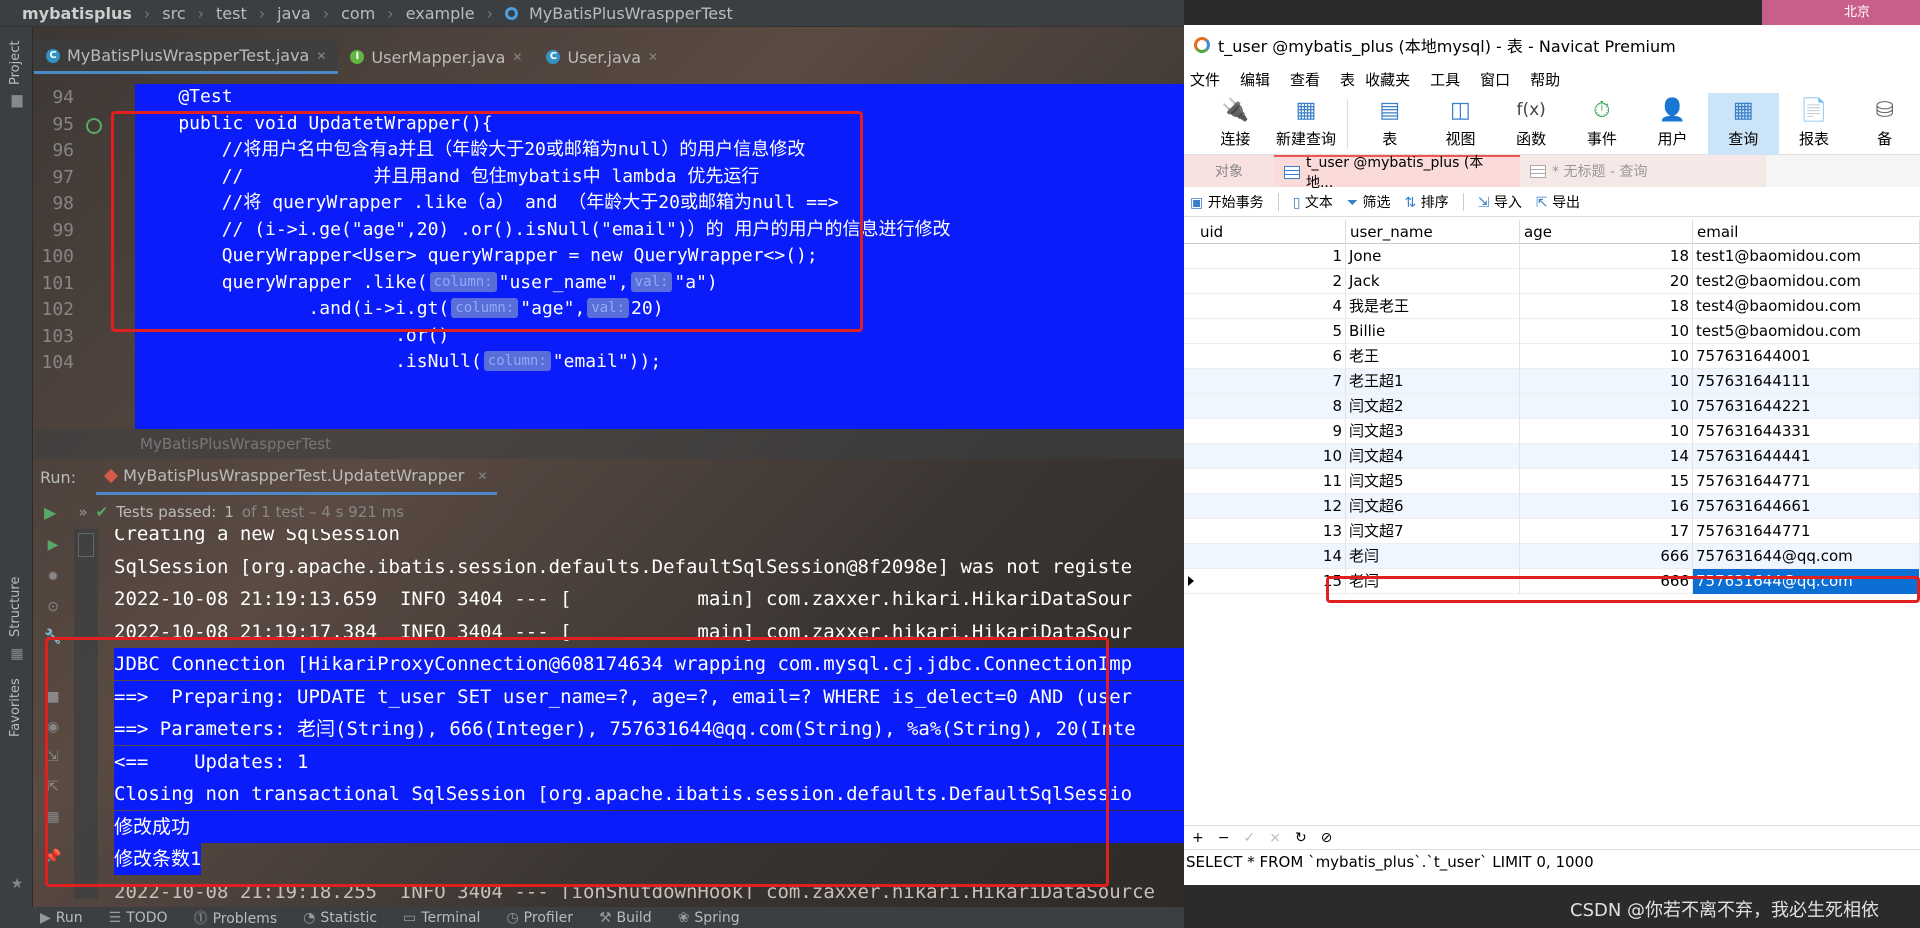  Describe the element at coordinates (1606, 256) in the screenshot. I see `table-cell: 18` at that location.